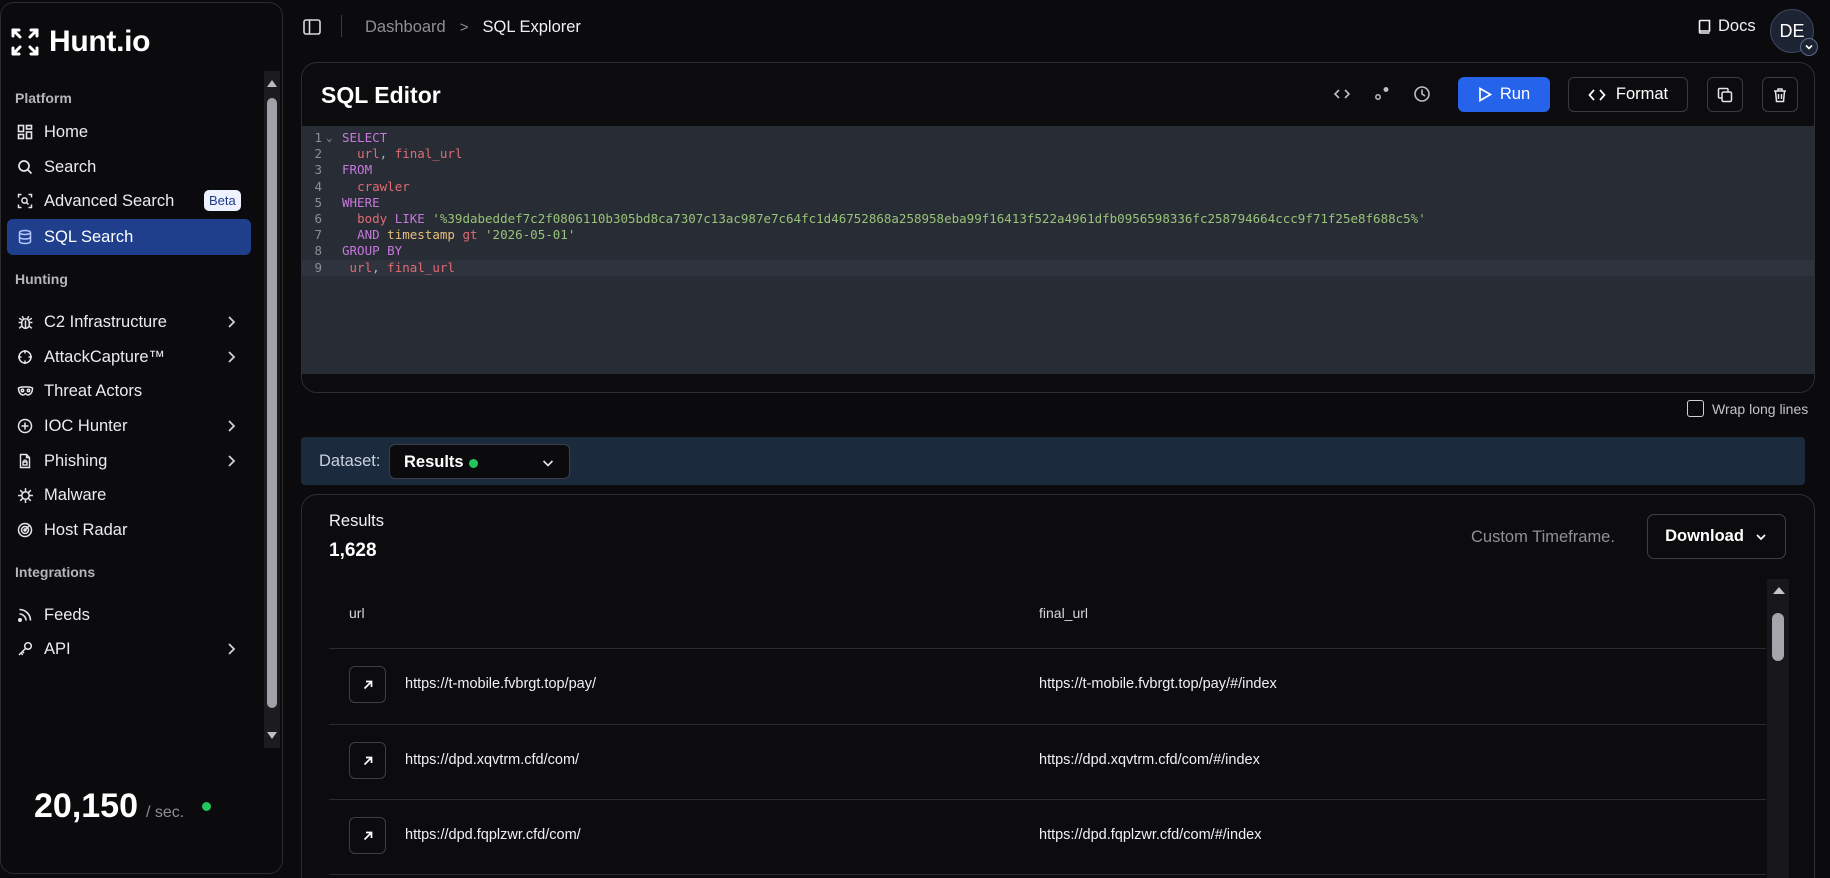 The width and height of the screenshot is (1830, 878). What do you see at coordinates (1760, 408) in the screenshot?
I see `wrap-label: Wrap long lines` at bounding box center [1760, 408].